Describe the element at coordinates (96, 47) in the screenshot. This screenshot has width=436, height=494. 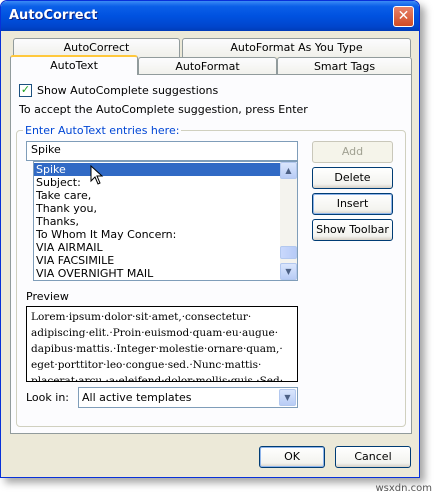
I see `tab-autocorrect-label: AutoCorrect` at that location.